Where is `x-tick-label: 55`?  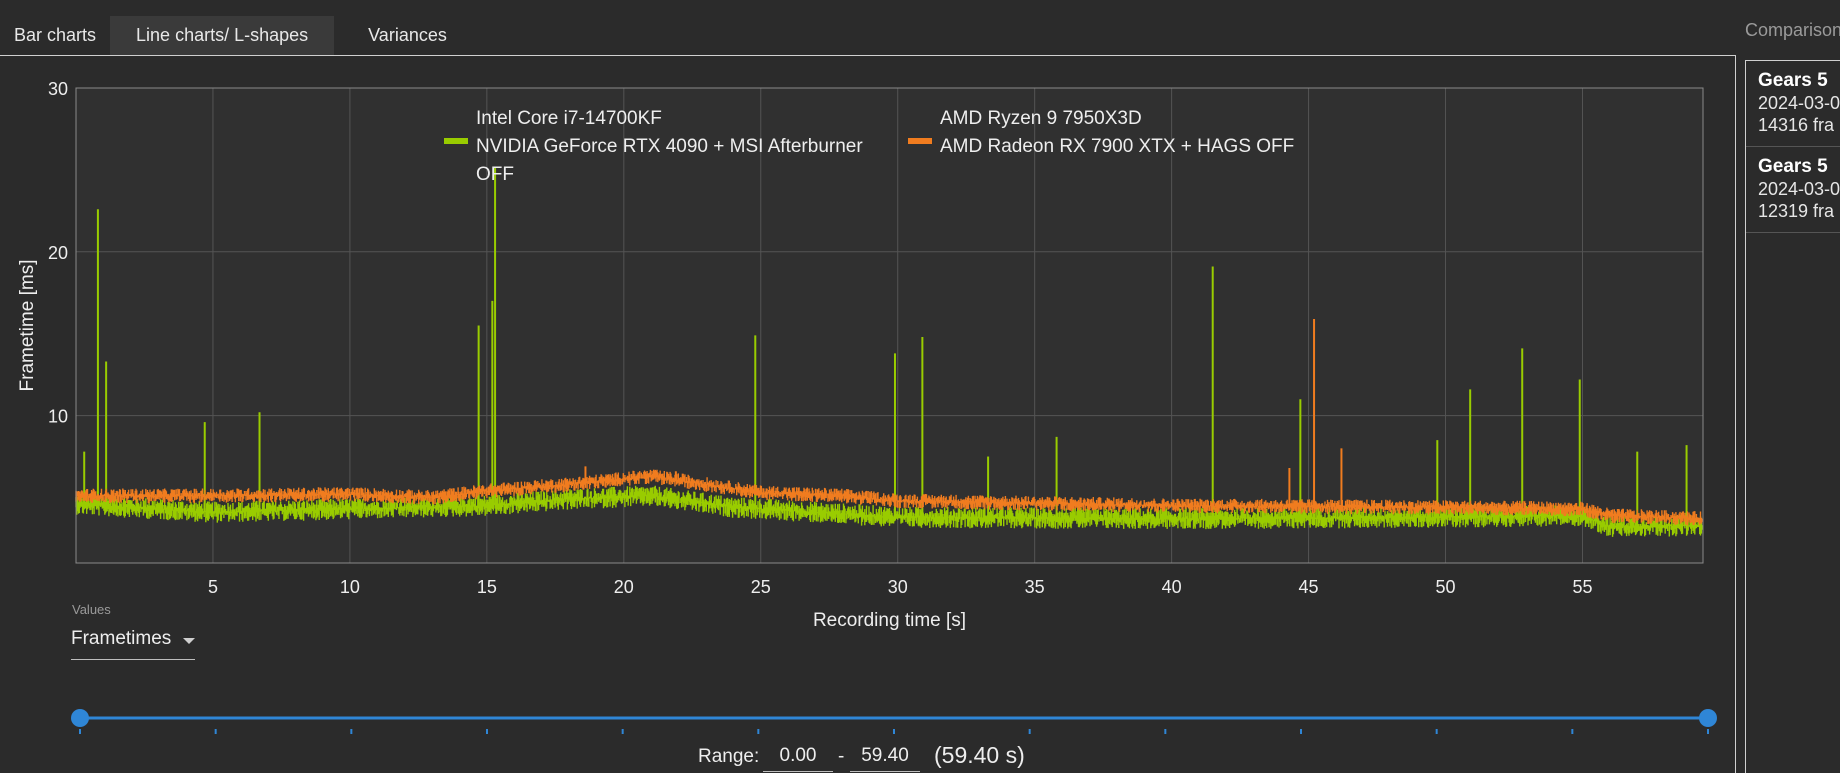
x-tick-label: 55 is located at coordinates (1582, 587).